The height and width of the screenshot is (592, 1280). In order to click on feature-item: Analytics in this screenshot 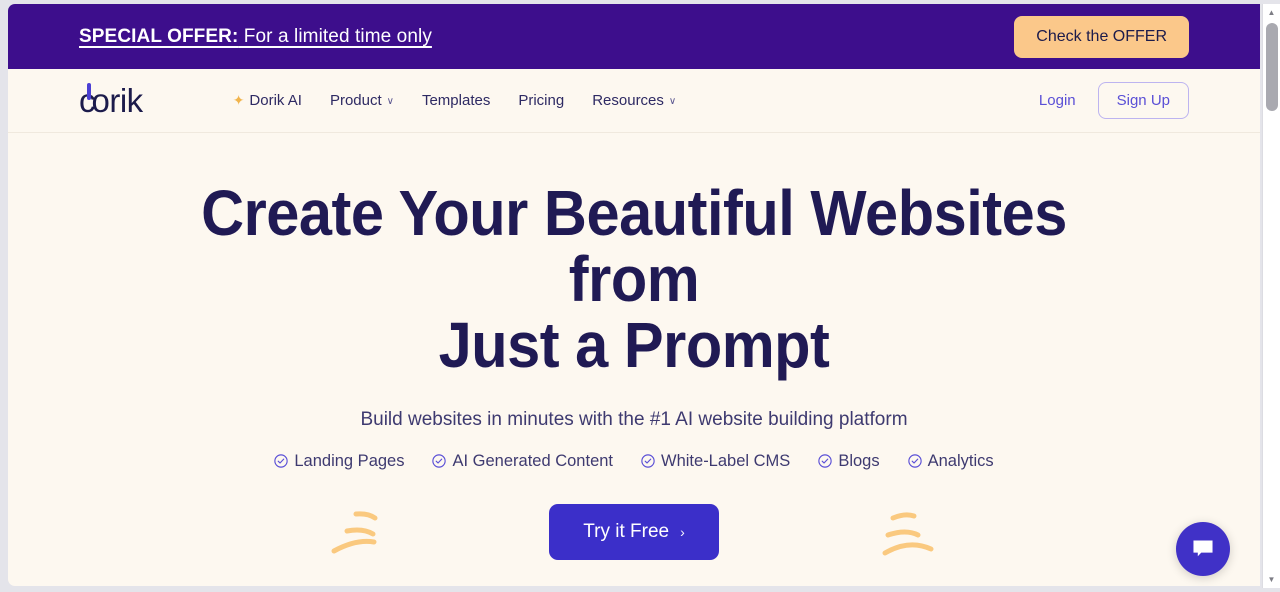, I will do `click(950, 461)`.